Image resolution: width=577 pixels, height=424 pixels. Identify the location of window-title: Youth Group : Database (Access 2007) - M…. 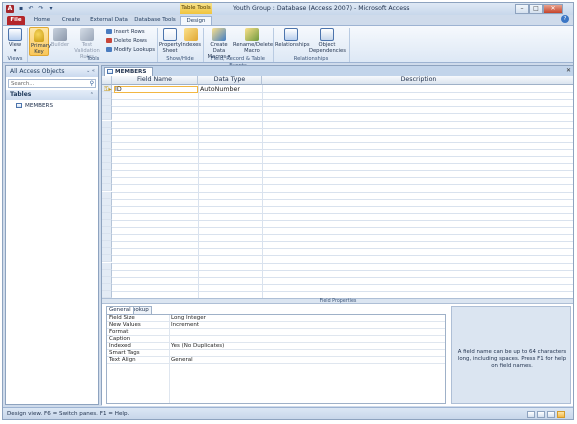
(321, 8).